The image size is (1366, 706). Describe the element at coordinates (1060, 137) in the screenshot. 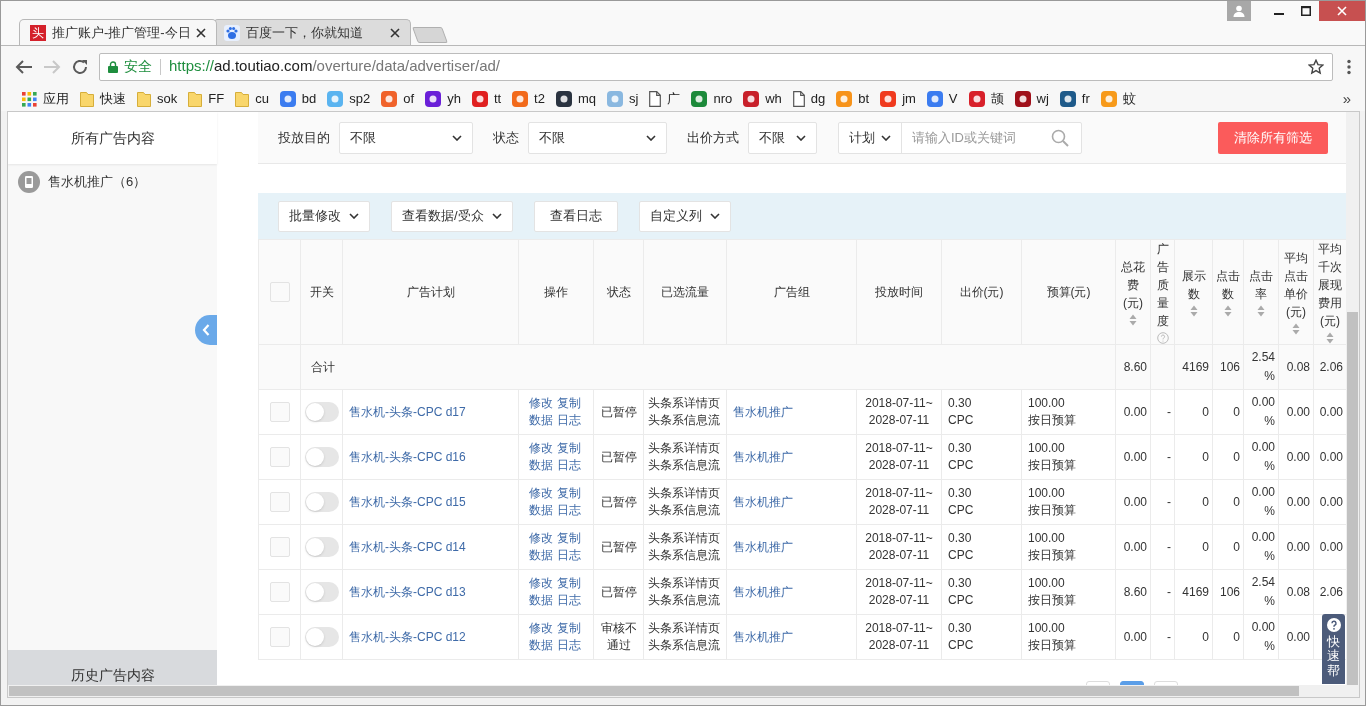

I see `search-icon` at that location.